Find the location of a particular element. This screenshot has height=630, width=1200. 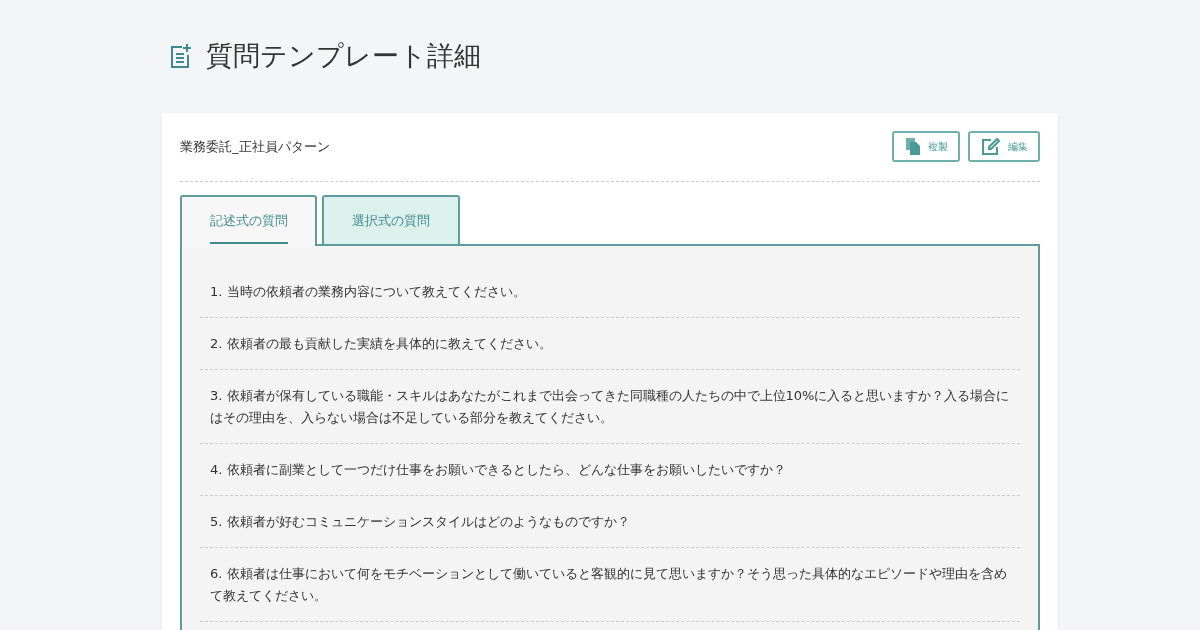

duplicate-button: 複製 is located at coordinates (926, 146).